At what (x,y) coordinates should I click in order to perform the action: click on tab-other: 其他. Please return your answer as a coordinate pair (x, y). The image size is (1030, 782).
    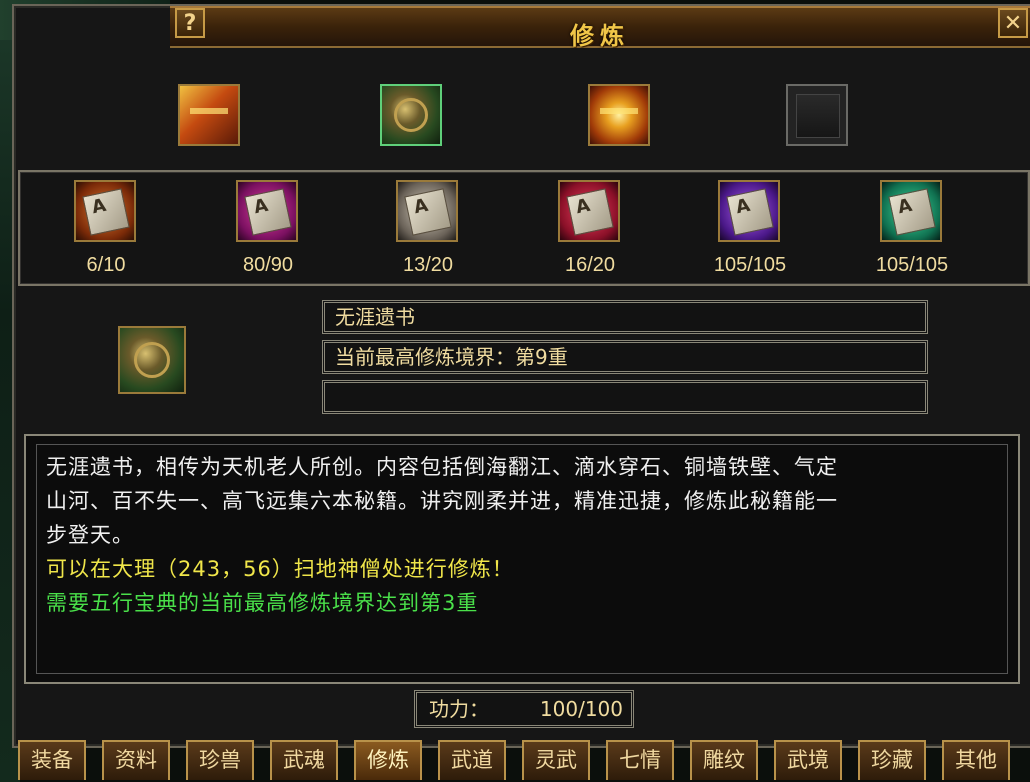
    Looking at the image, I should click on (976, 760).